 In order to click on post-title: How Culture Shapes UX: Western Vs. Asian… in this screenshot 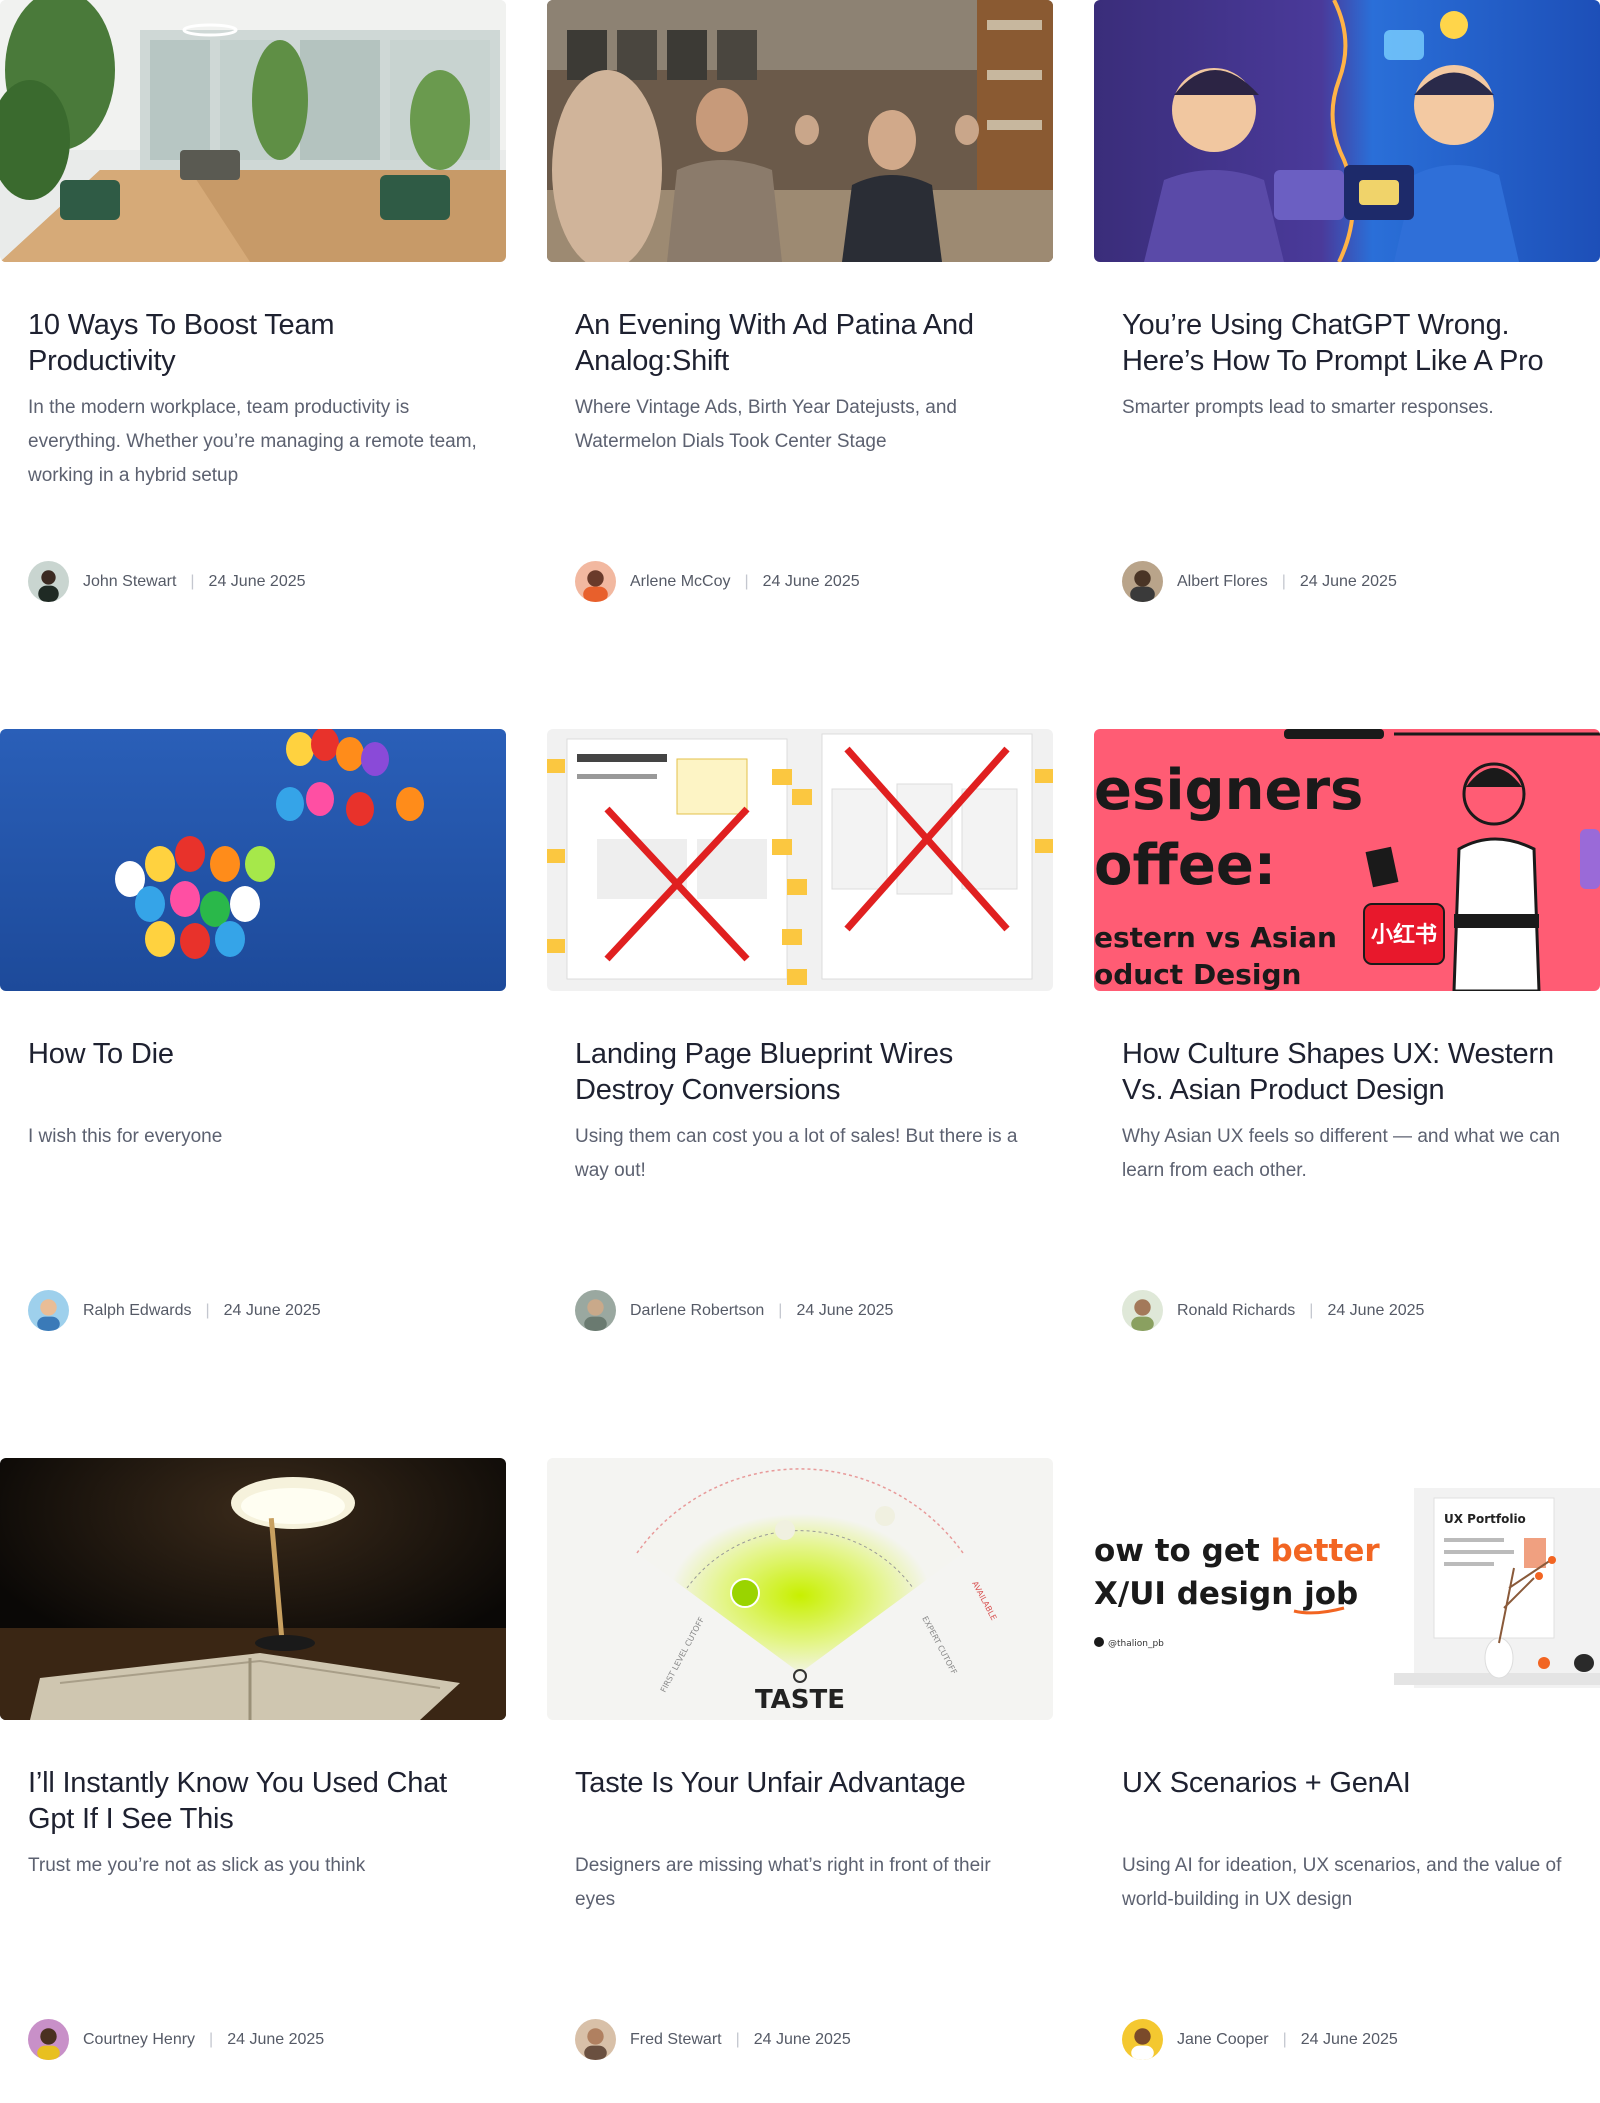, I will do `click(1347, 1072)`.